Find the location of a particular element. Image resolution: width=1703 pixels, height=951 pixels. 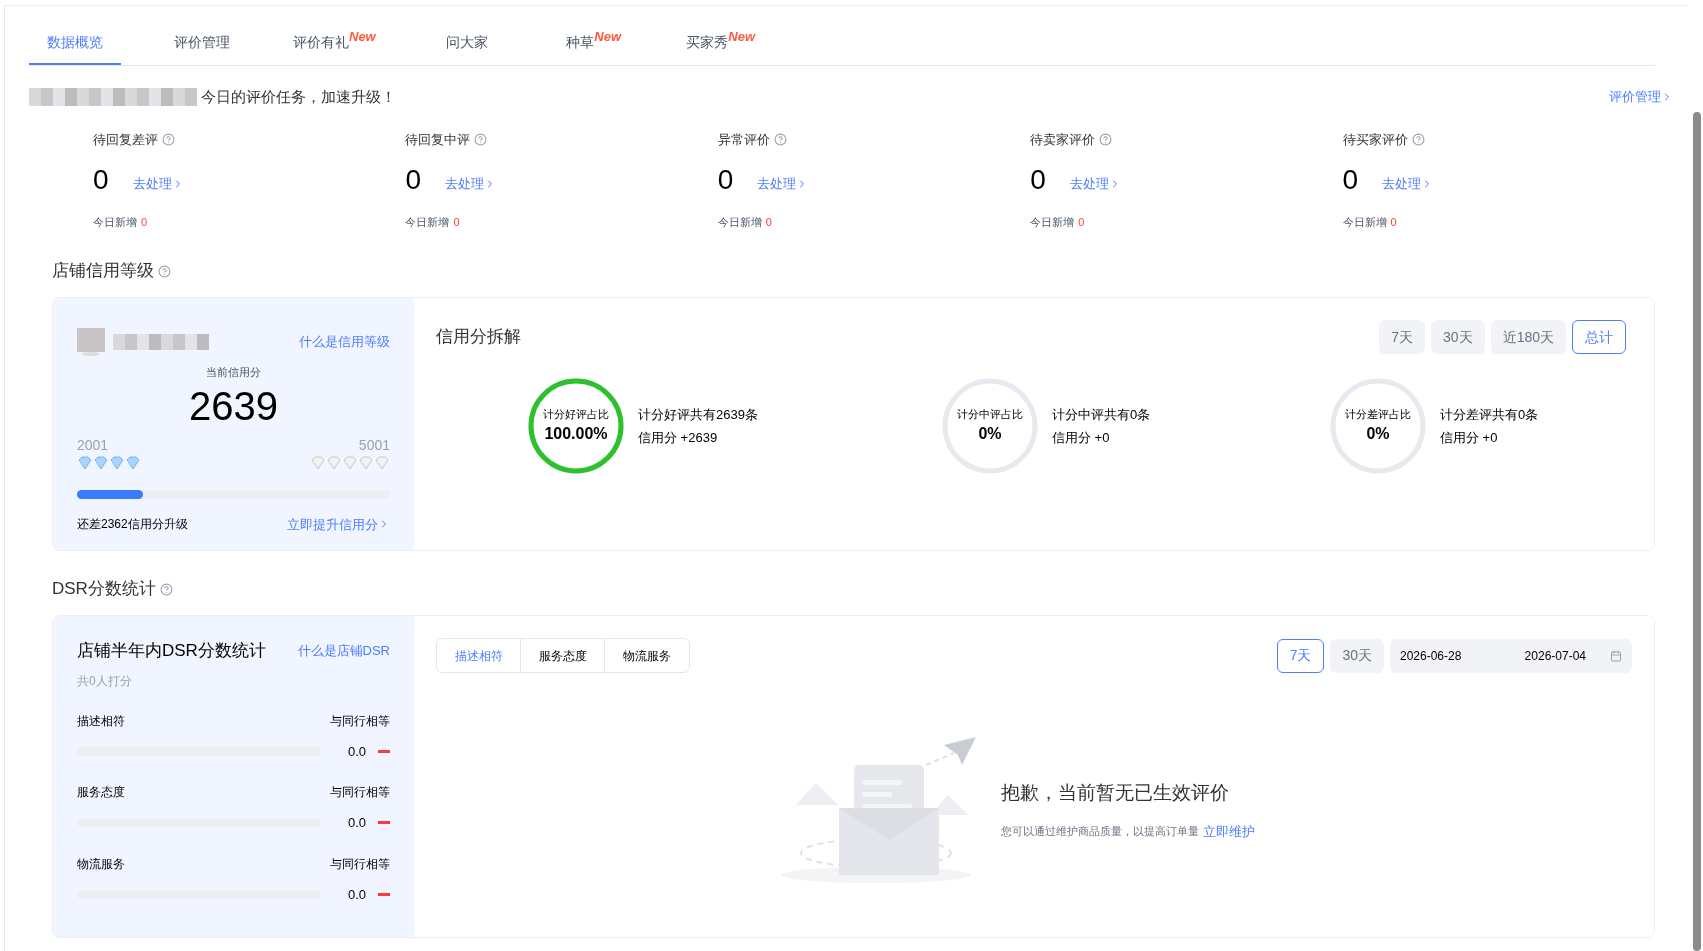

credit-score-text: 信用分 +2639 is located at coordinates (678, 438).